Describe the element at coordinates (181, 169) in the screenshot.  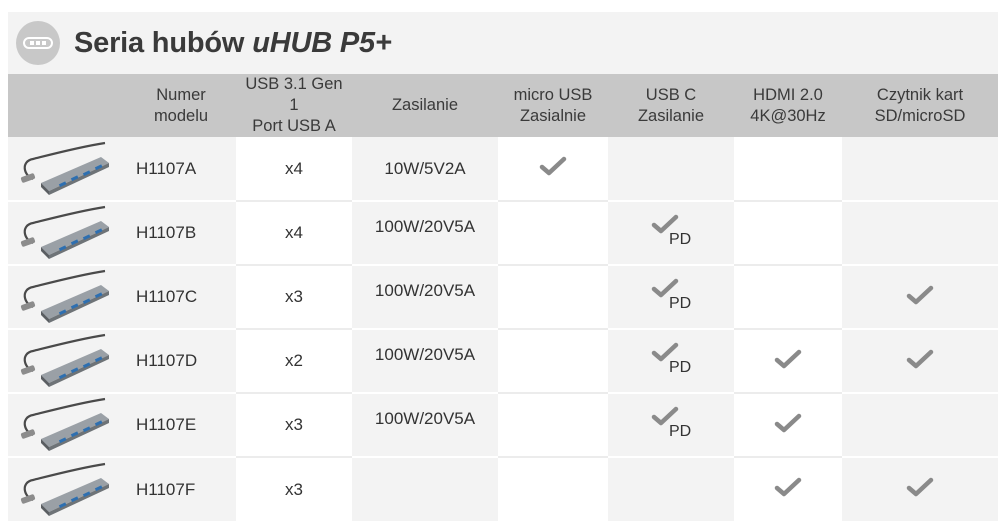
I see `model-number-cell: H1107A` at that location.